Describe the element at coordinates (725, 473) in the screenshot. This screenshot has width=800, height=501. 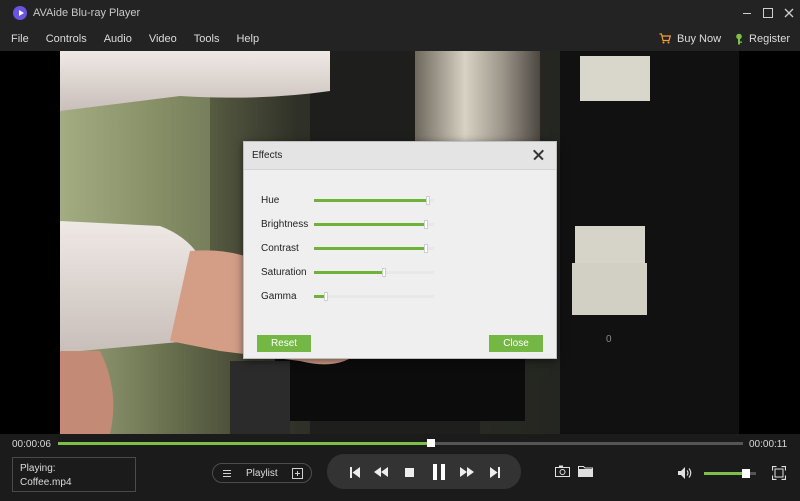
I see `volume-fill` at that location.